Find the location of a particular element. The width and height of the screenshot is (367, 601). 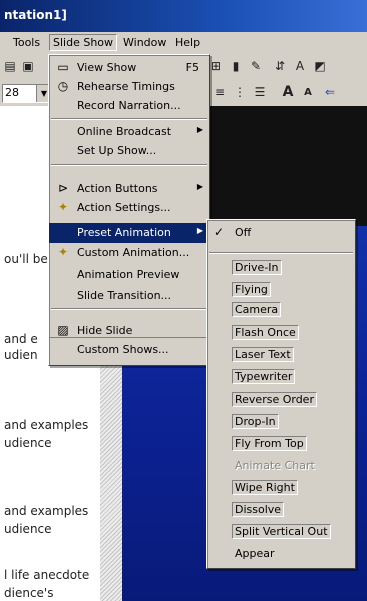

preset-item-camera: Camera is located at coordinates (281, 310).